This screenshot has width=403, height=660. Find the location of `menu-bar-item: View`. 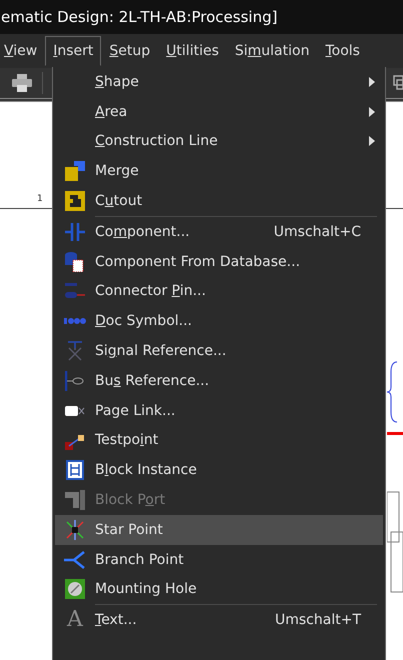

menu-bar-item: View is located at coordinates (23, 51).